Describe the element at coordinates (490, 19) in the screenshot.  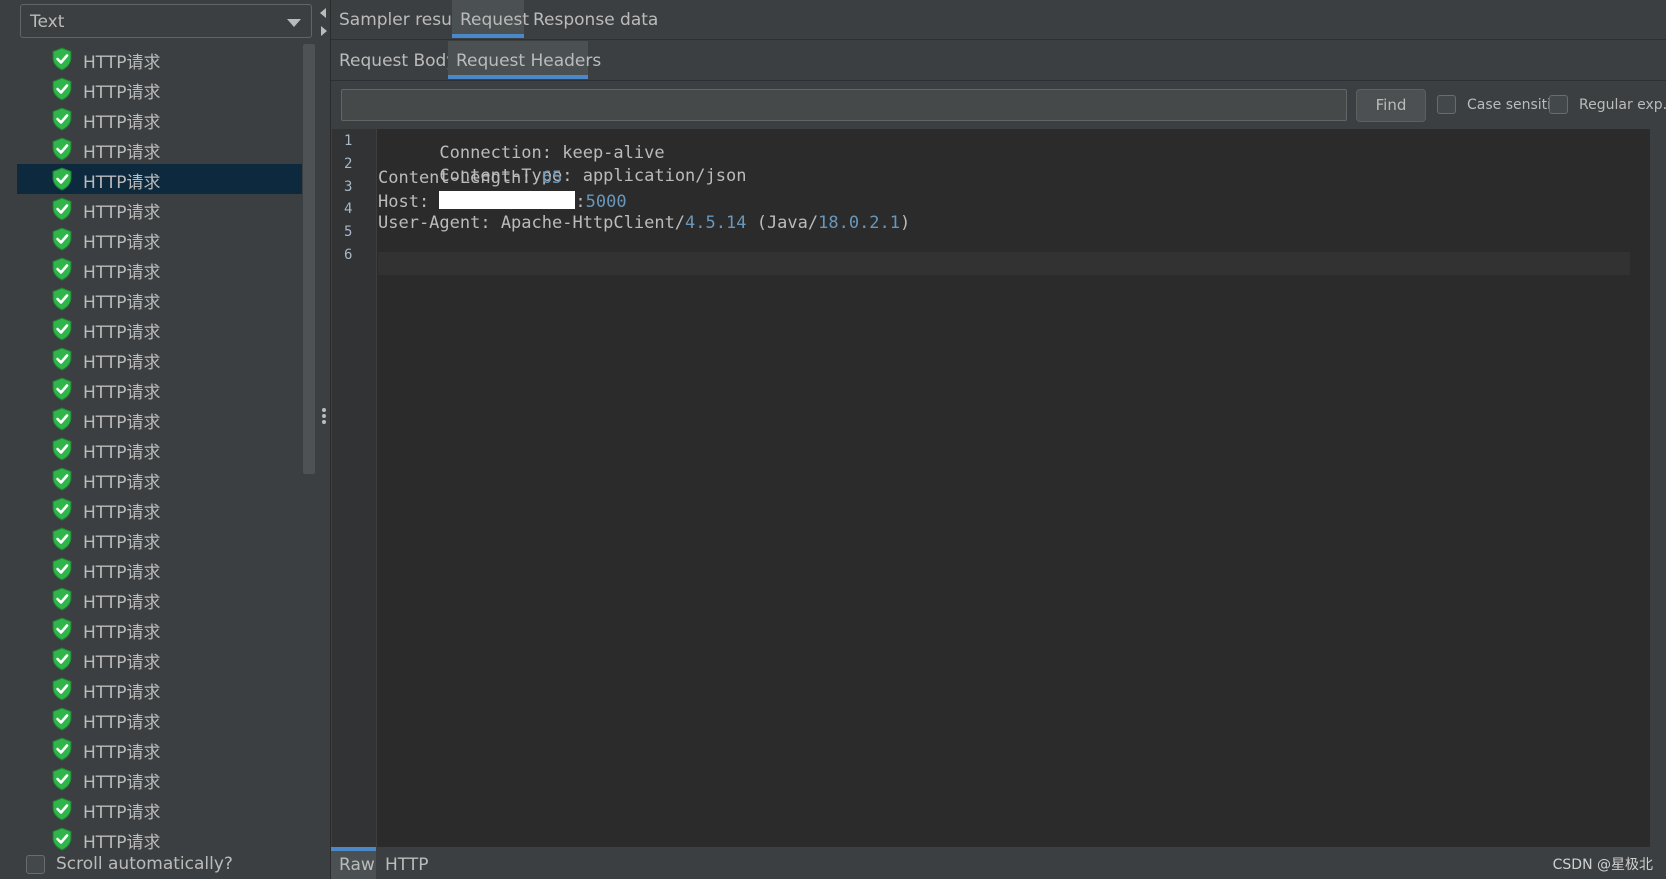
I see `tab-request: Request` at that location.